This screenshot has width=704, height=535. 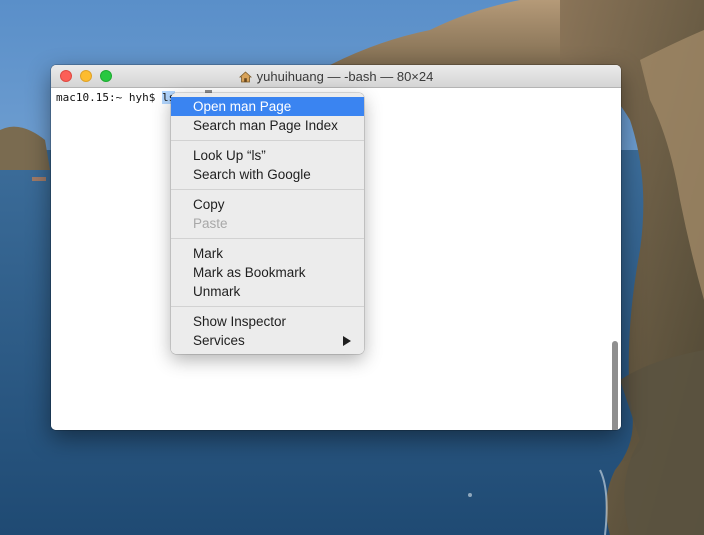 What do you see at coordinates (209, 204) in the screenshot?
I see `menu-item-label: Copy` at bounding box center [209, 204].